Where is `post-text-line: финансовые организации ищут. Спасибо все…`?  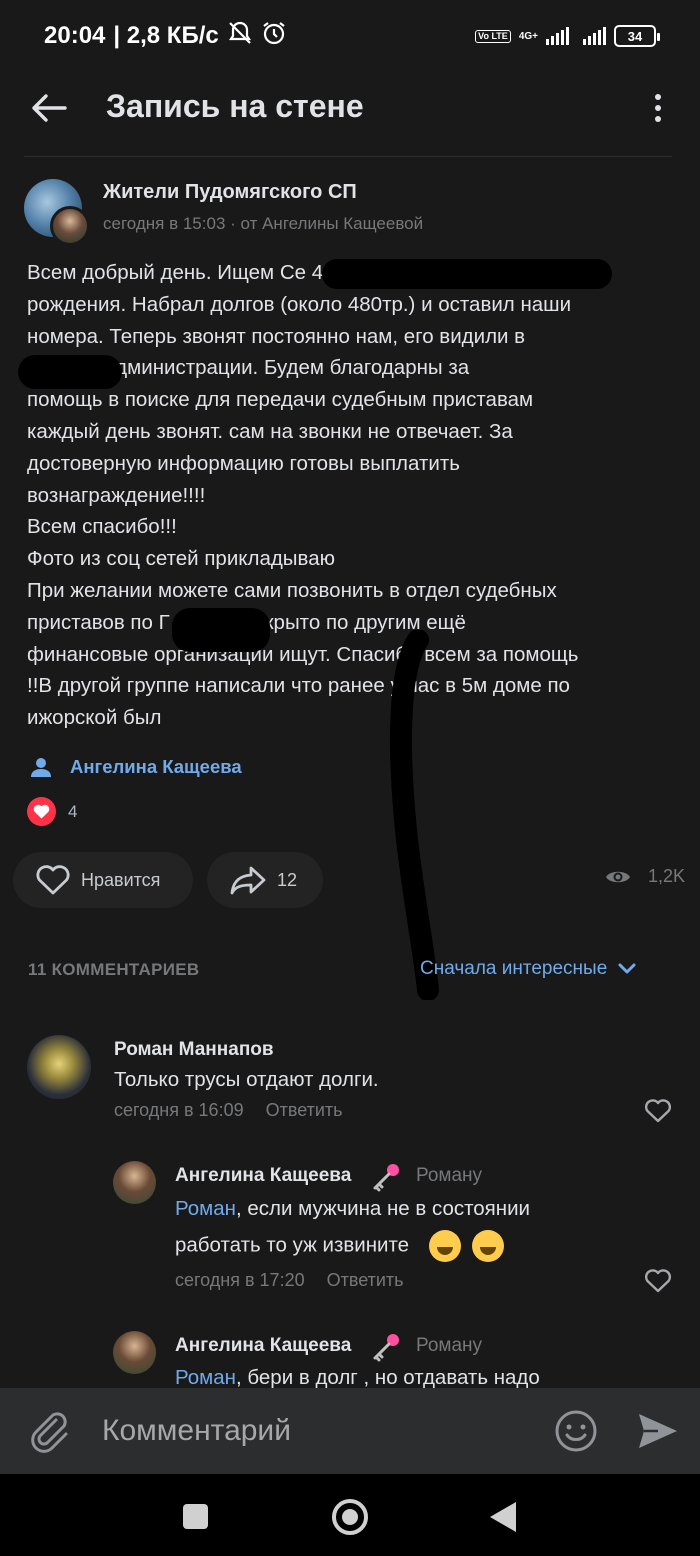
post-text-line: финансовые организации ищут. Спасибо все… is located at coordinates (303, 654).